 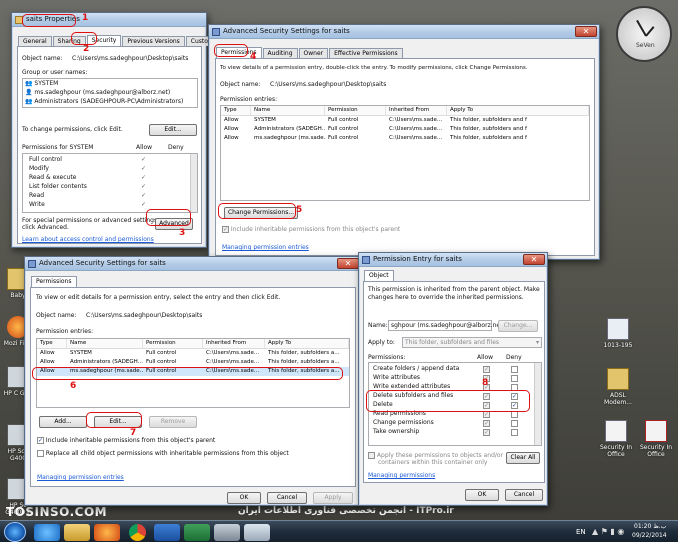 I want to click on tab-permissions: Permissions, so click(x=54, y=281).